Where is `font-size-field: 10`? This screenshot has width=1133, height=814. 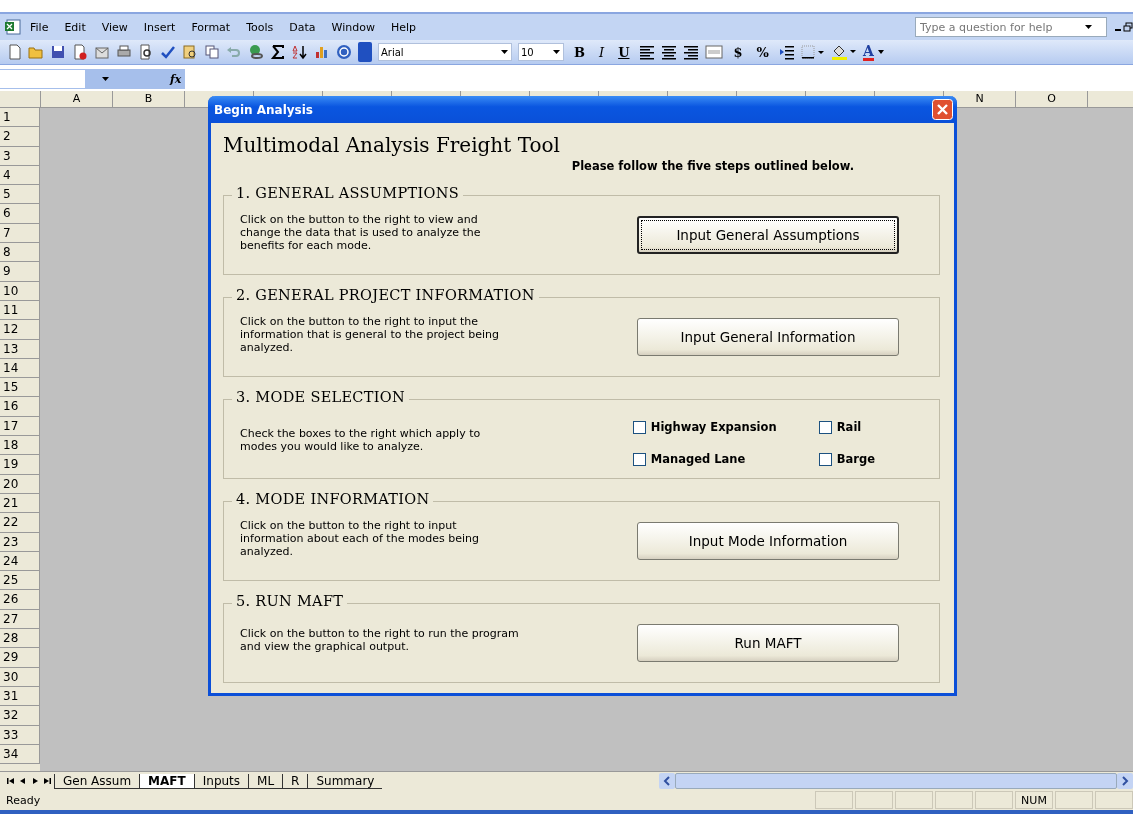
font-size-field: 10 is located at coordinates (541, 52).